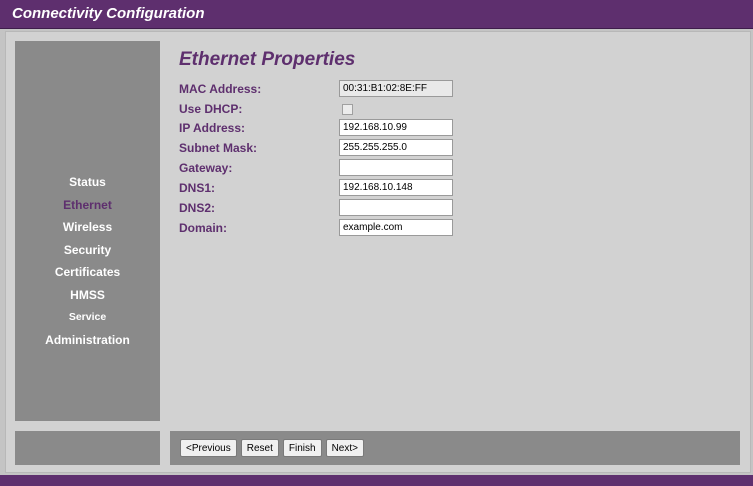  I want to click on previous-button: <Previous, so click(208, 448).